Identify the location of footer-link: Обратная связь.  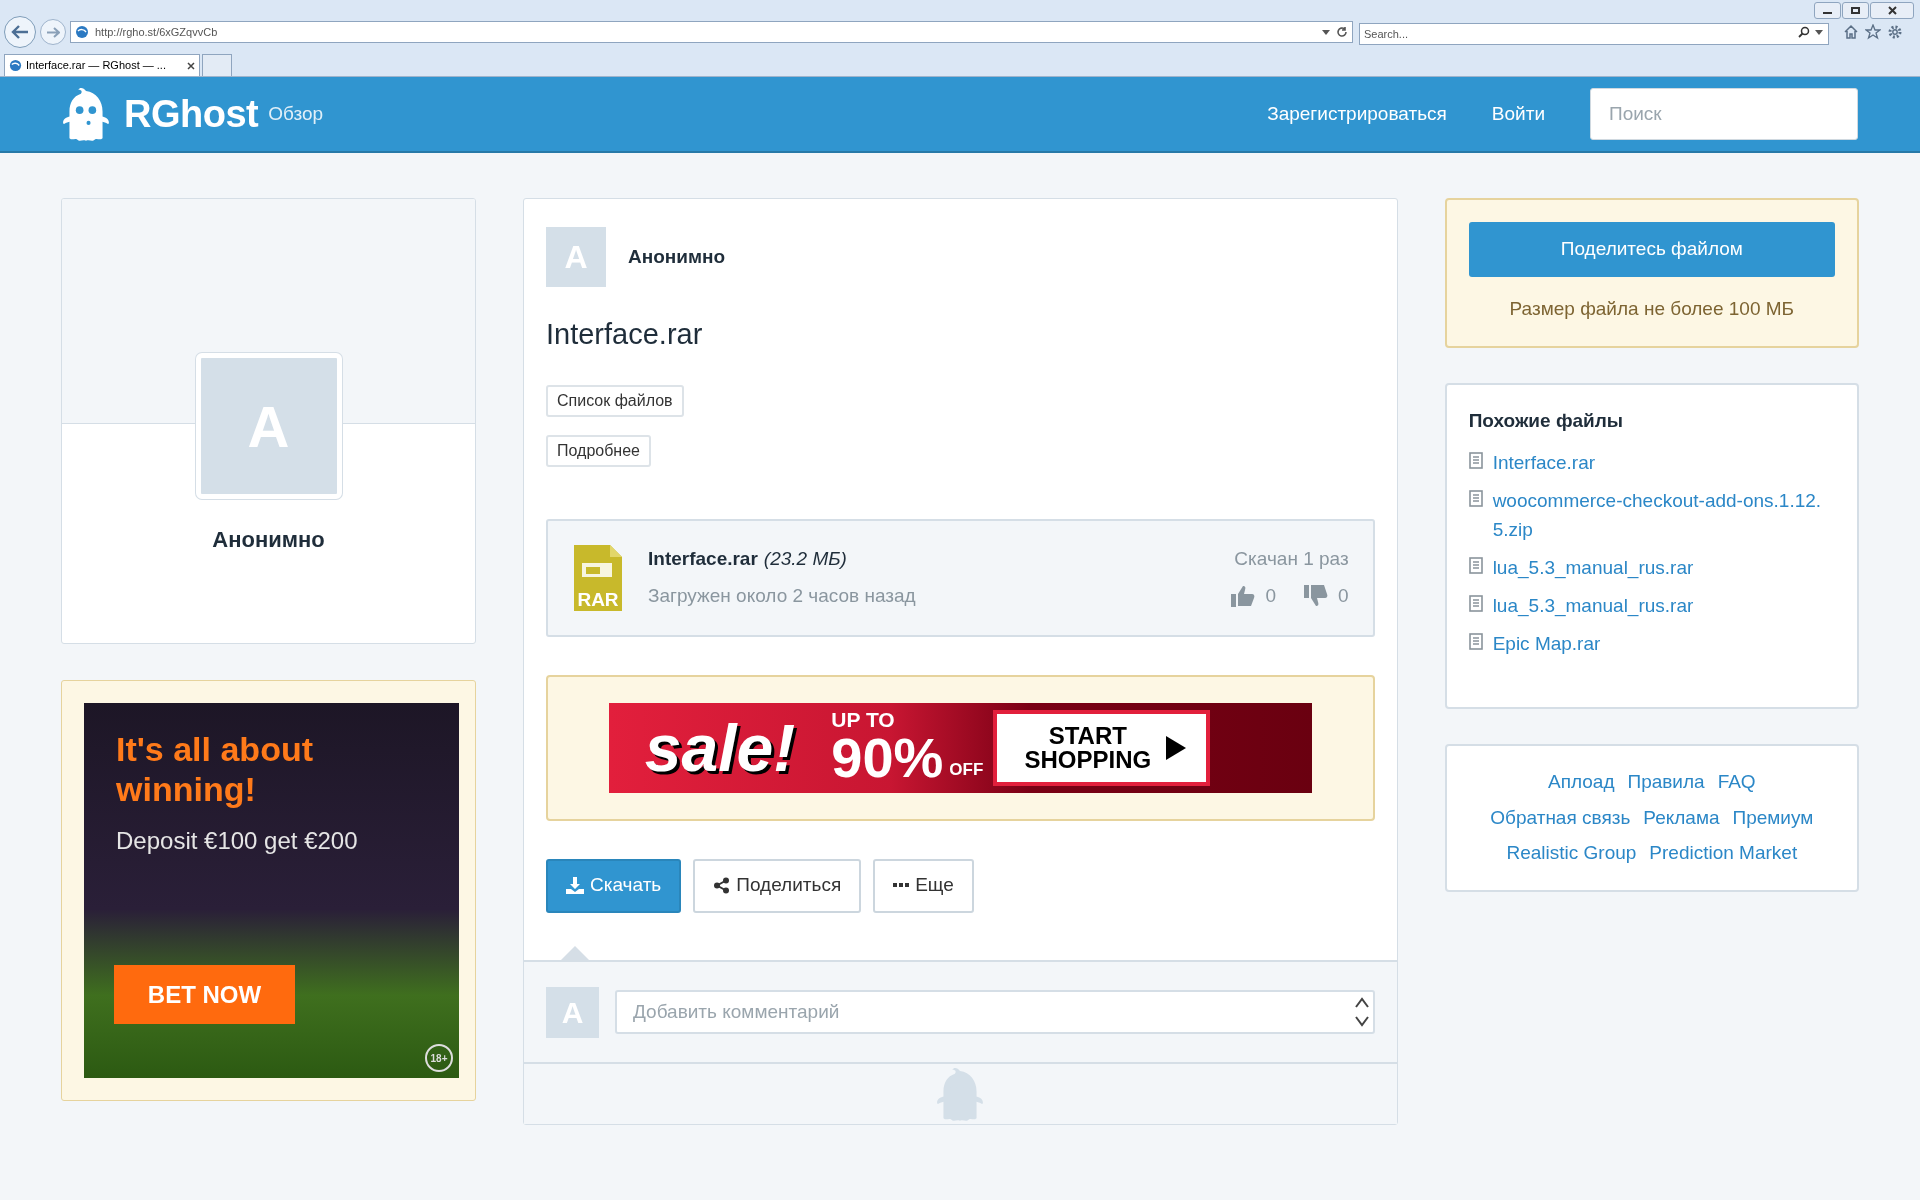
(1560, 818).